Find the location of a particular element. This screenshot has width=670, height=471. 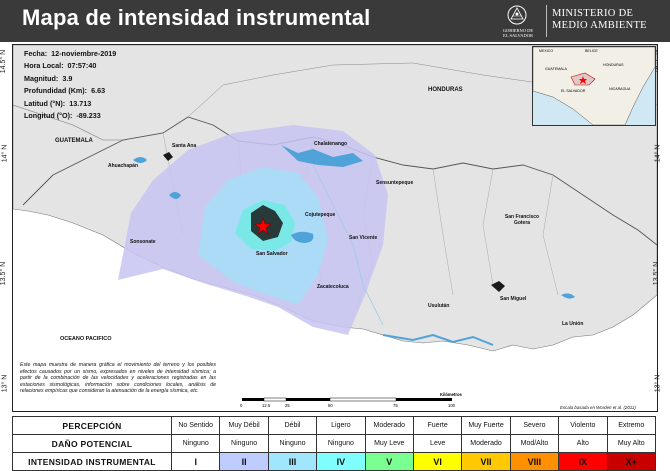

place-cojutepeque: Cojutepeque is located at coordinates (320, 215).